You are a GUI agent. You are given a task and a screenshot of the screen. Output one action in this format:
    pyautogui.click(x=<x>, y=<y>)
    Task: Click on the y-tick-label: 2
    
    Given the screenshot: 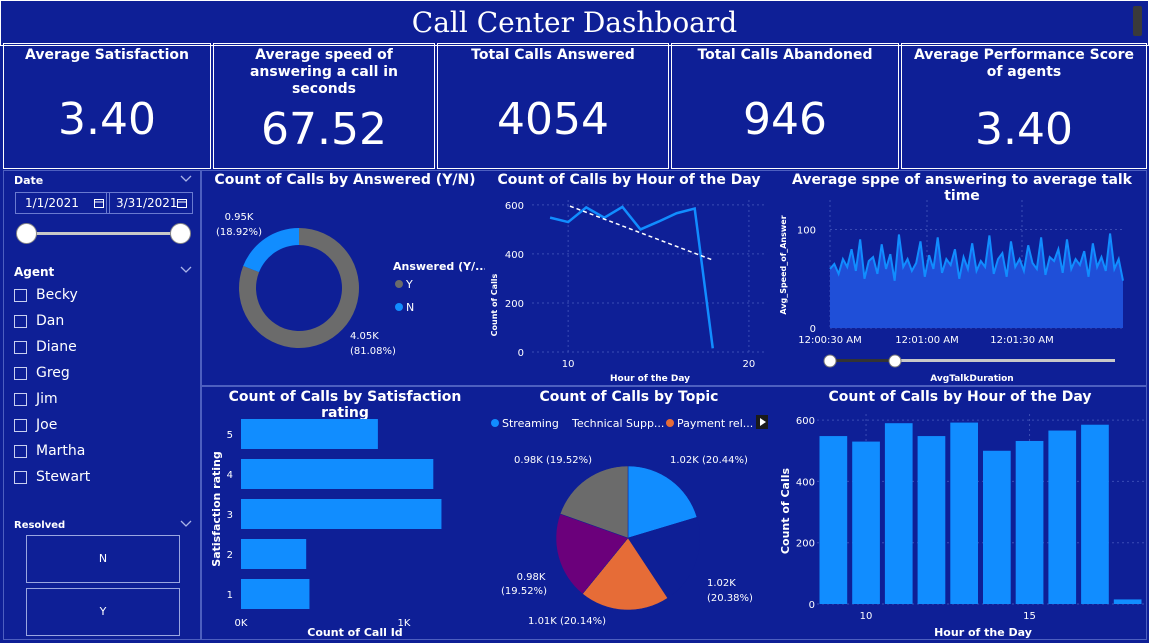 What is the action you would take?
    pyautogui.click(x=230, y=555)
    